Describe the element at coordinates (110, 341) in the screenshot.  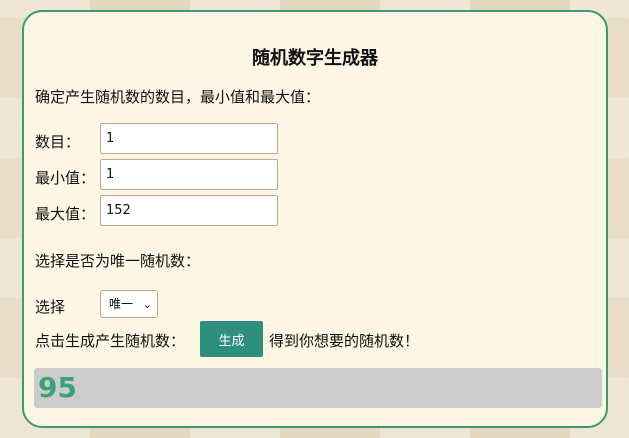
I see `generate-prompt: 点击生成产生随机数：` at that location.